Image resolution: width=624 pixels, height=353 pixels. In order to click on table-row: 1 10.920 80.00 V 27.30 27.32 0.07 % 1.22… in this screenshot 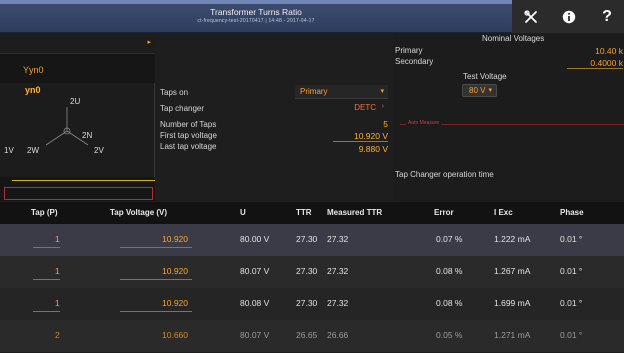, I will do `click(312, 240)`.